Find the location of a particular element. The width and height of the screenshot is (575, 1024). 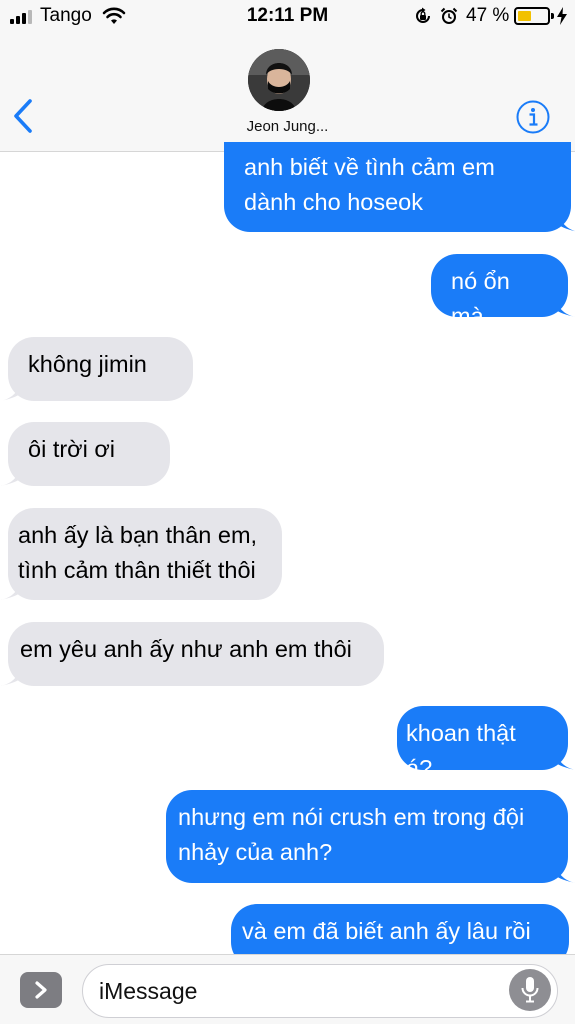

message-input: iMessage is located at coordinates (320, 991).